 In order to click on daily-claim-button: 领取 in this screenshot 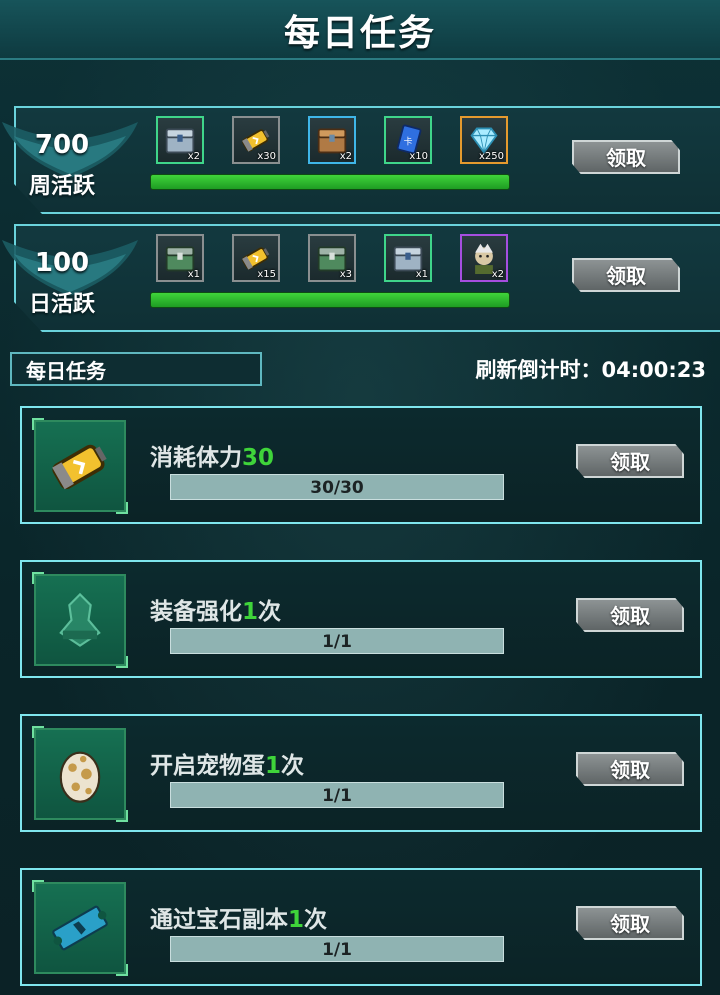, I will do `click(626, 275)`.